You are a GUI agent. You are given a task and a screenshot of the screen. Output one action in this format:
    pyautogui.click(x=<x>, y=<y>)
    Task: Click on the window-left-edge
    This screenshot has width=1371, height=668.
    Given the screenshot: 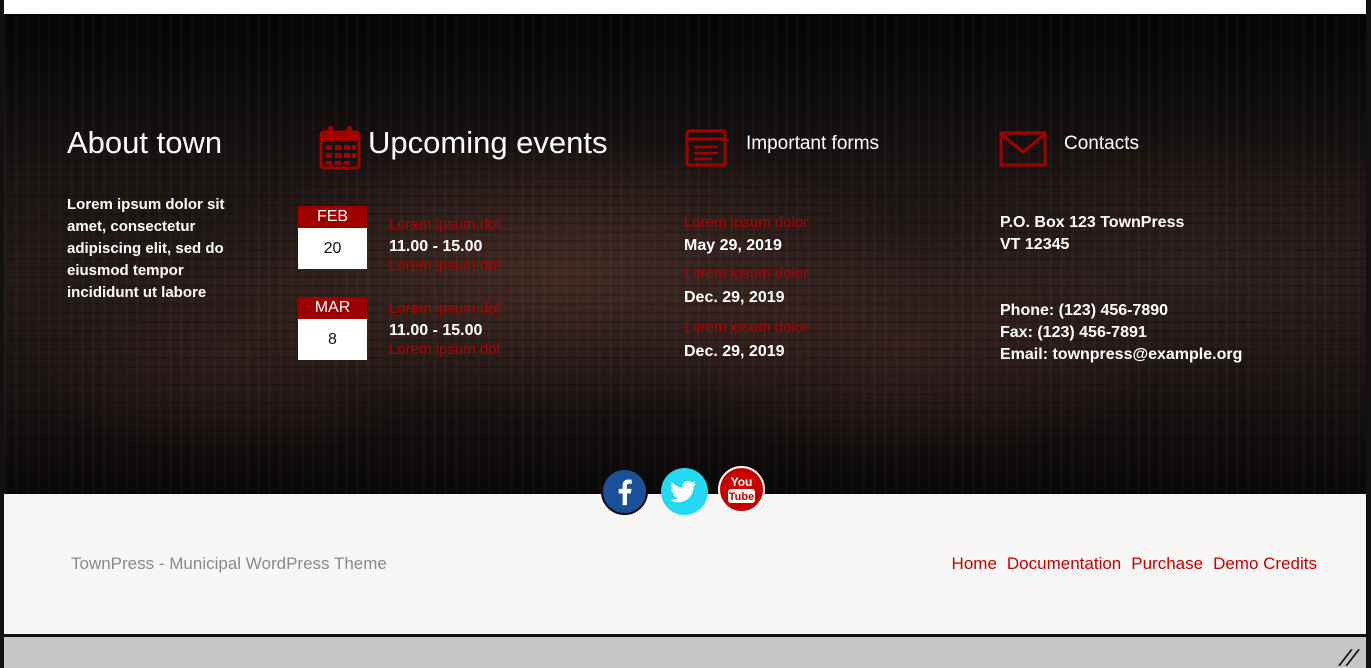 What is the action you would take?
    pyautogui.click(x=2, y=334)
    